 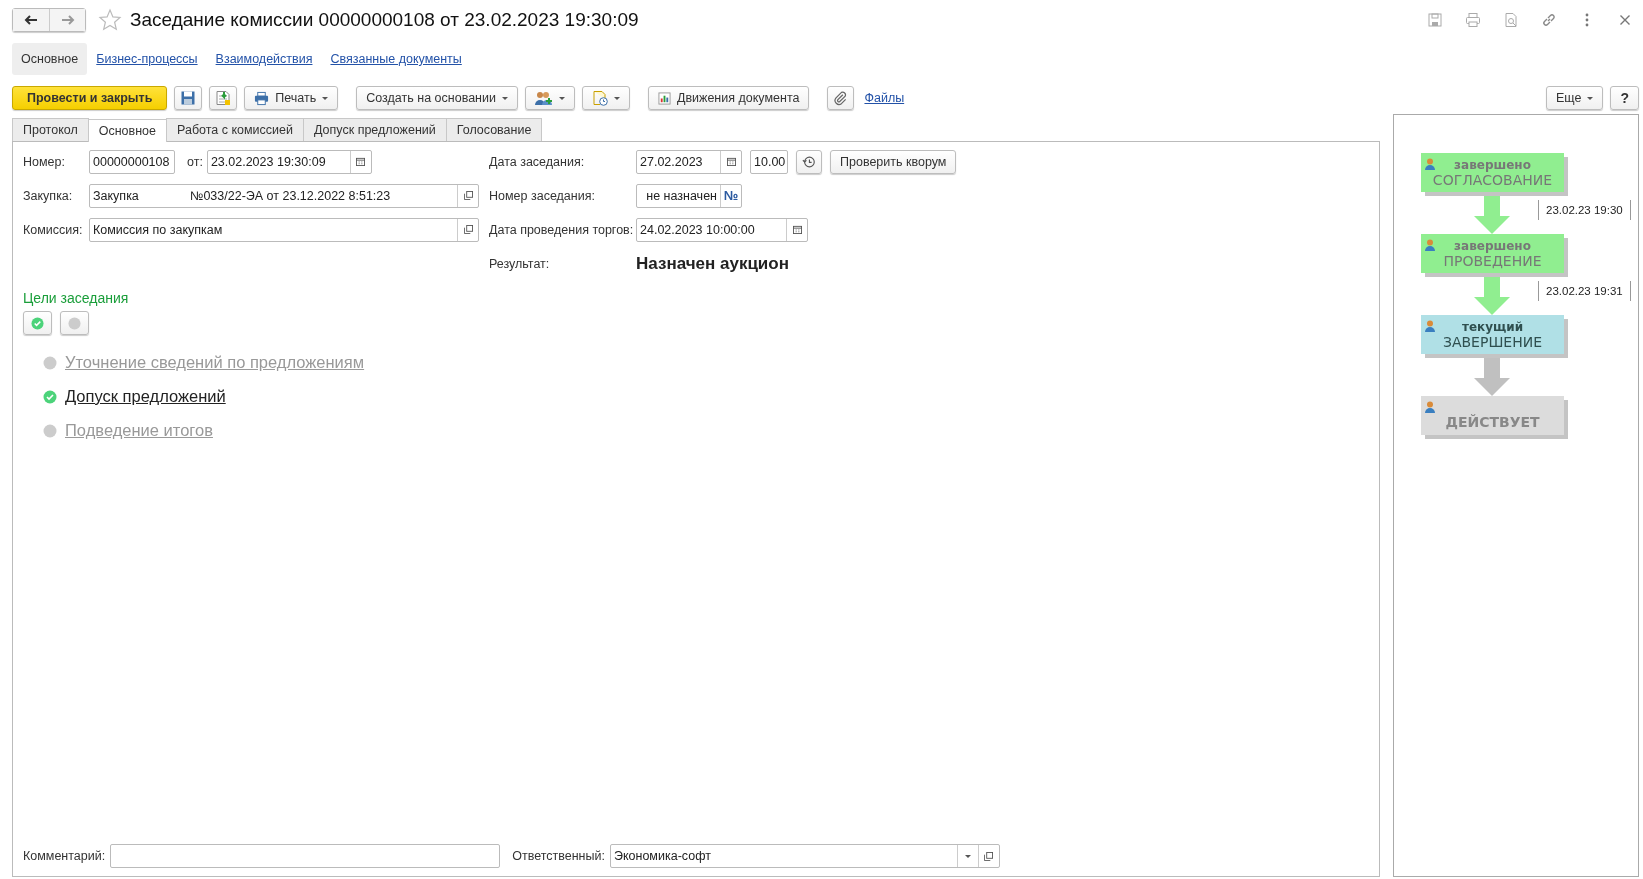 What do you see at coordinates (44, 161) in the screenshot?
I see `field-label: Номер:` at bounding box center [44, 161].